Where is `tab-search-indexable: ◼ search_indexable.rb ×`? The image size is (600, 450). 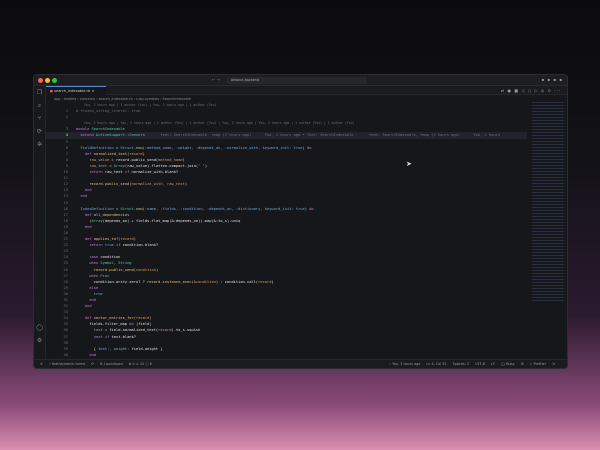 tab-search-indexable: ◼ search_indexable.rb × is located at coordinates (76, 90).